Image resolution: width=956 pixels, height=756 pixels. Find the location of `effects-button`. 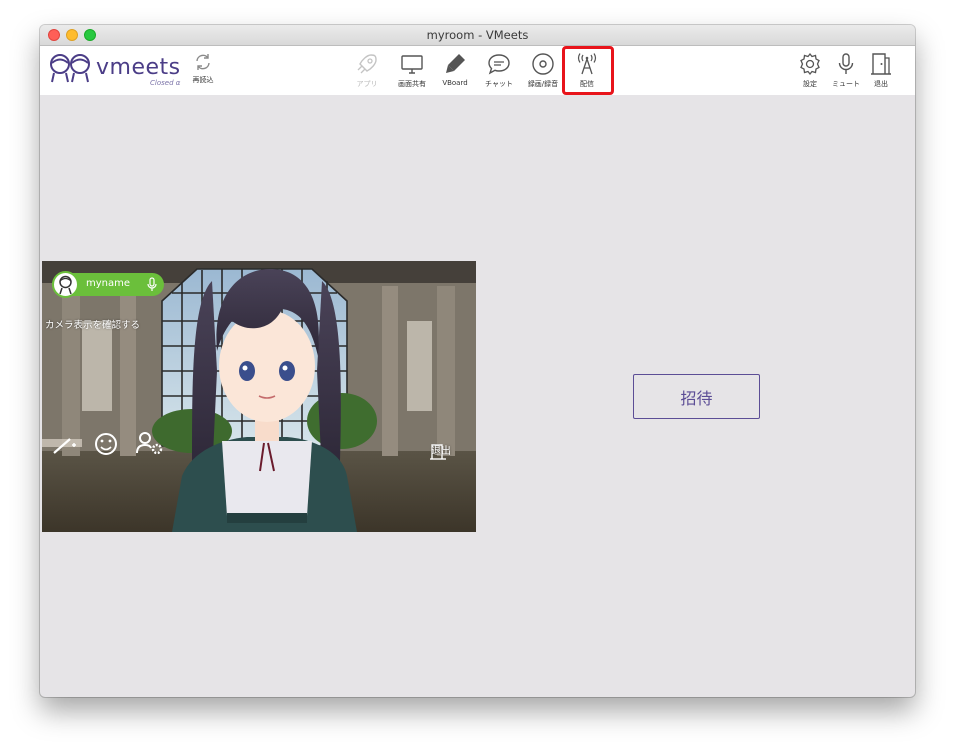

effects-button is located at coordinates (66, 445).